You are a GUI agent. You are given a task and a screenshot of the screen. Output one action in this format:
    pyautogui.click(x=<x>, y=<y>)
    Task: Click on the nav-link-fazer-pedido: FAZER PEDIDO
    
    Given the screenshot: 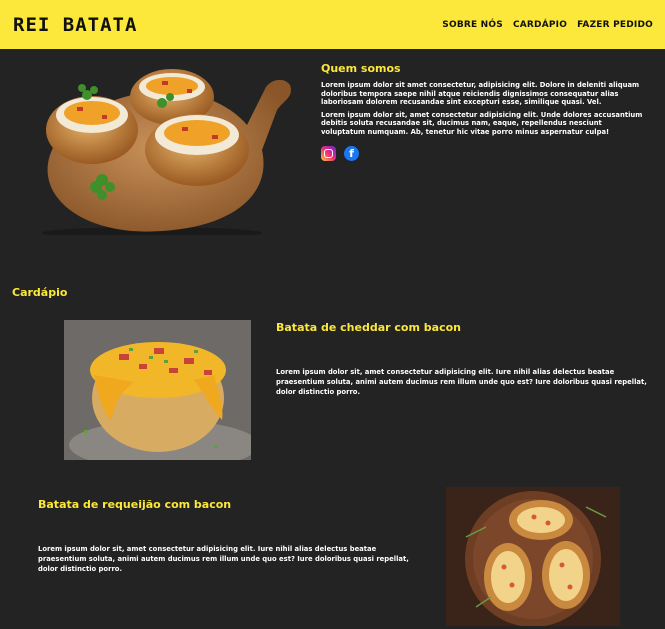 What is the action you would take?
    pyautogui.click(x=615, y=25)
    